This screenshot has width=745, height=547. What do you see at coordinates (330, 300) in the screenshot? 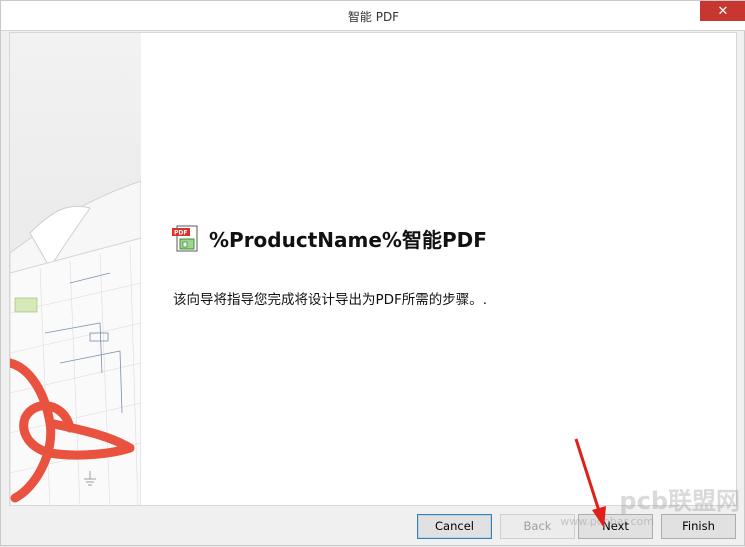
I see `wizard-description: 该向导将指导您完成将设计导出为PDF所需的步骤。.` at bounding box center [330, 300].